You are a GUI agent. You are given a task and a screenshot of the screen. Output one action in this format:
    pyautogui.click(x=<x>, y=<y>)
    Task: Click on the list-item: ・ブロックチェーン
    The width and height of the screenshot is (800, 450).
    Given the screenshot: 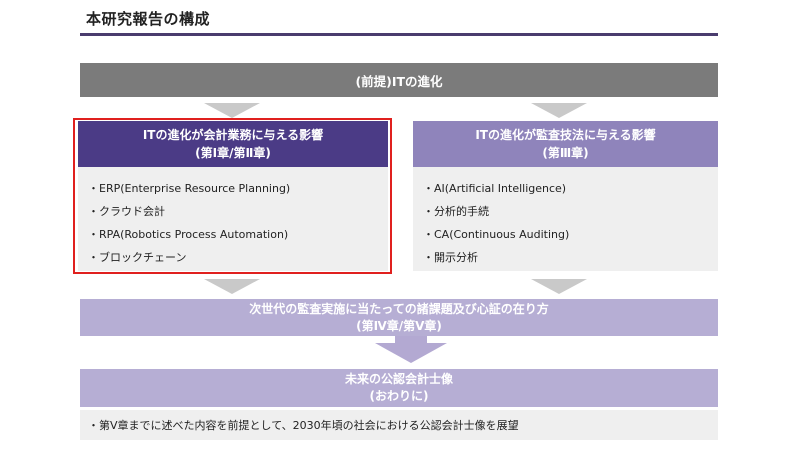 What is the action you would take?
    pyautogui.click(x=137, y=257)
    